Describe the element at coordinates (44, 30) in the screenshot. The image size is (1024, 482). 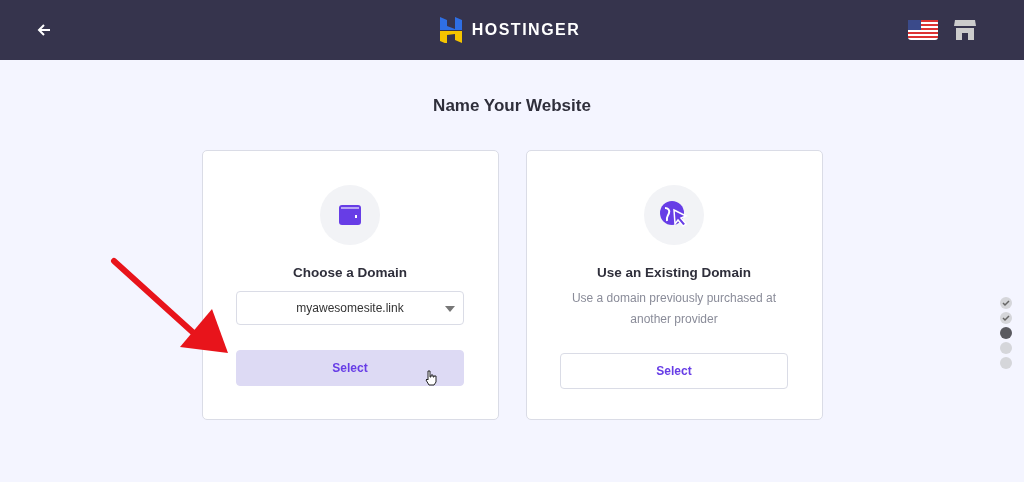
I see `back-arrow-icon` at that location.